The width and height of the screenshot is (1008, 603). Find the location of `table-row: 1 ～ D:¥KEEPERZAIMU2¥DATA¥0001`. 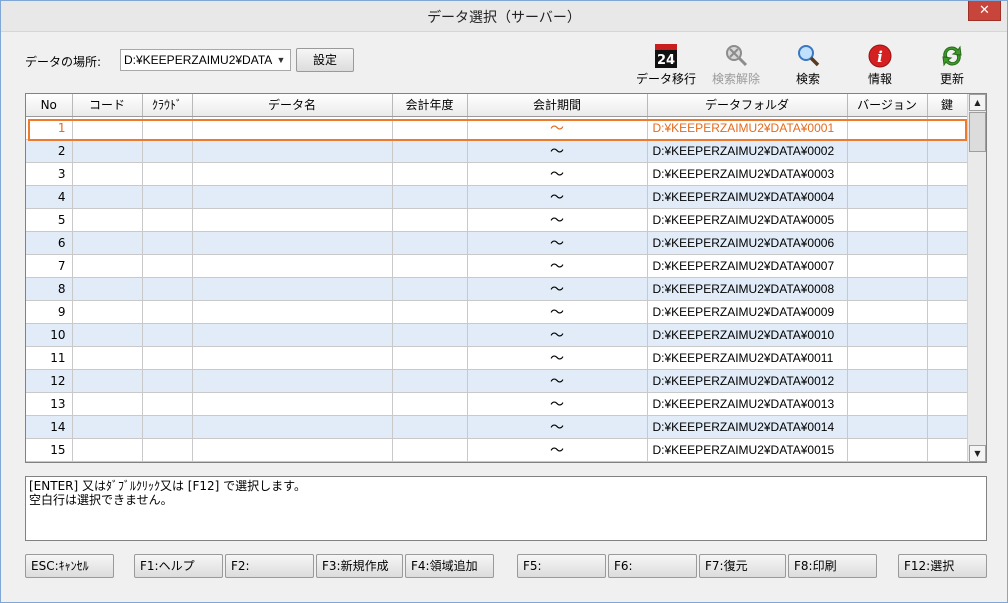

table-row: 1 ～ D:¥KEEPERZAIMU2¥DATA¥0001 is located at coordinates (497, 128).